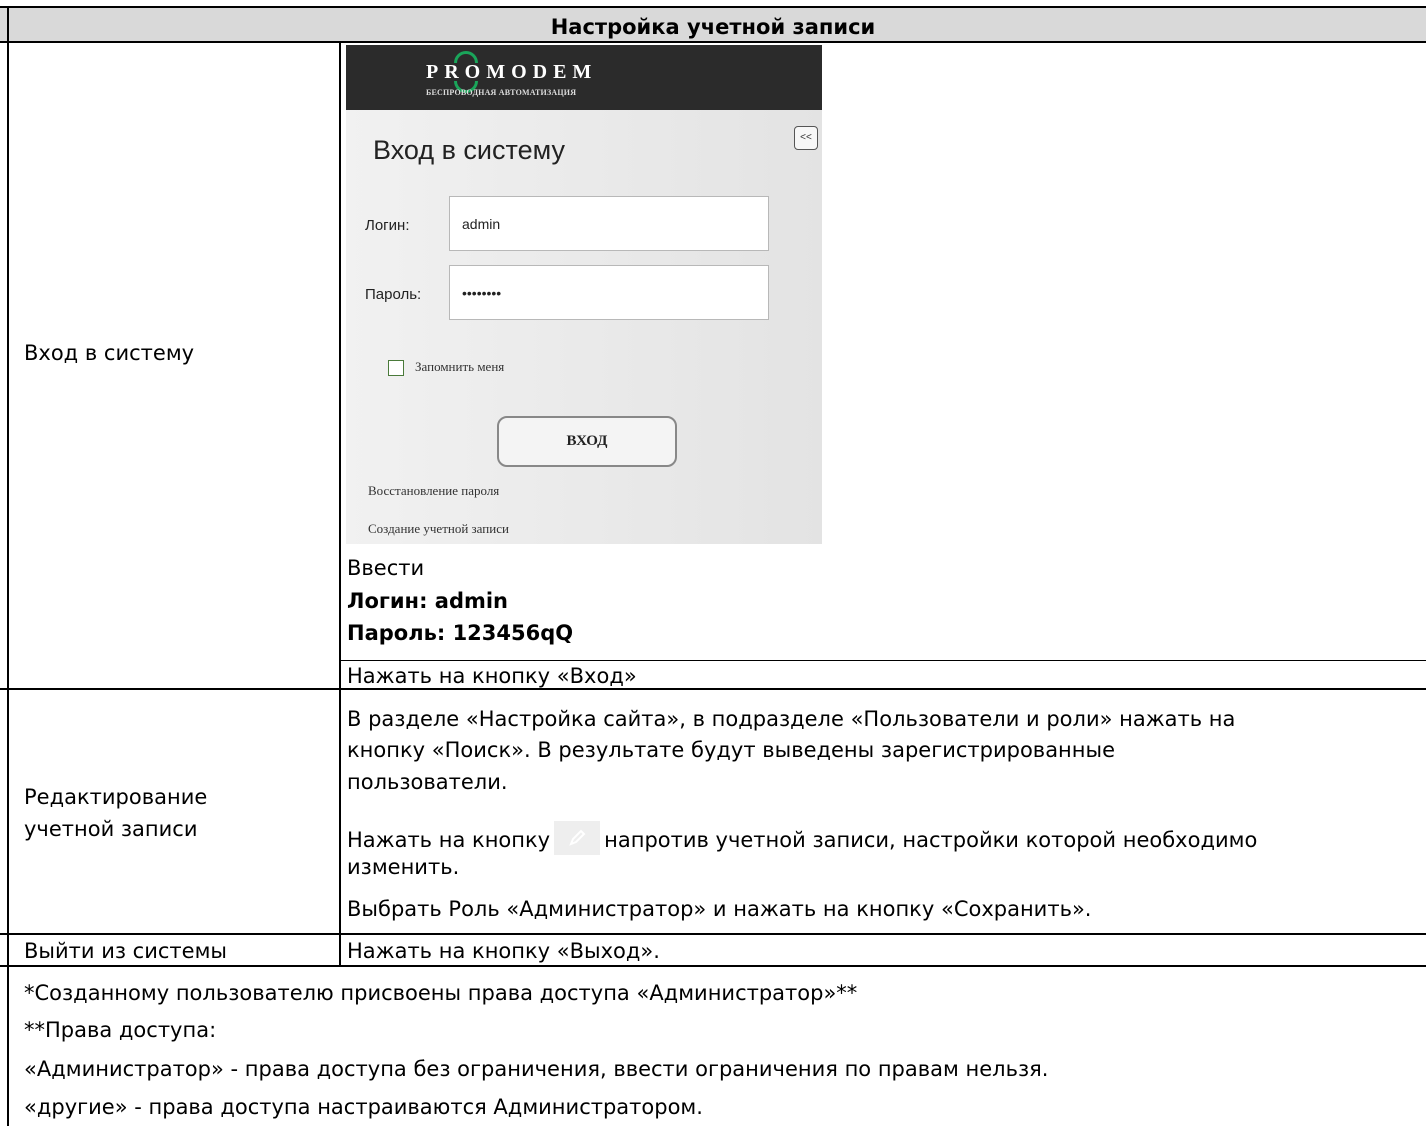 The width and height of the screenshot is (1426, 1126). I want to click on footnote-2: **Права доступа:, so click(120, 1030).